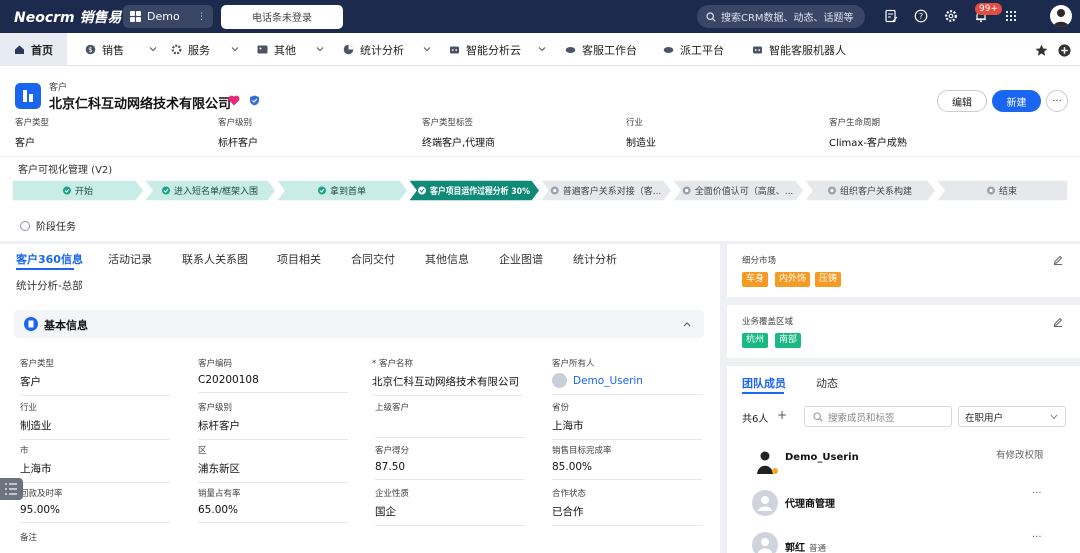 This screenshot has height=553, width=1080. What do you see at coordinates (359, 324) in the screenshot?
I see `basic-info-section-header` at bounding box center [359, 324].